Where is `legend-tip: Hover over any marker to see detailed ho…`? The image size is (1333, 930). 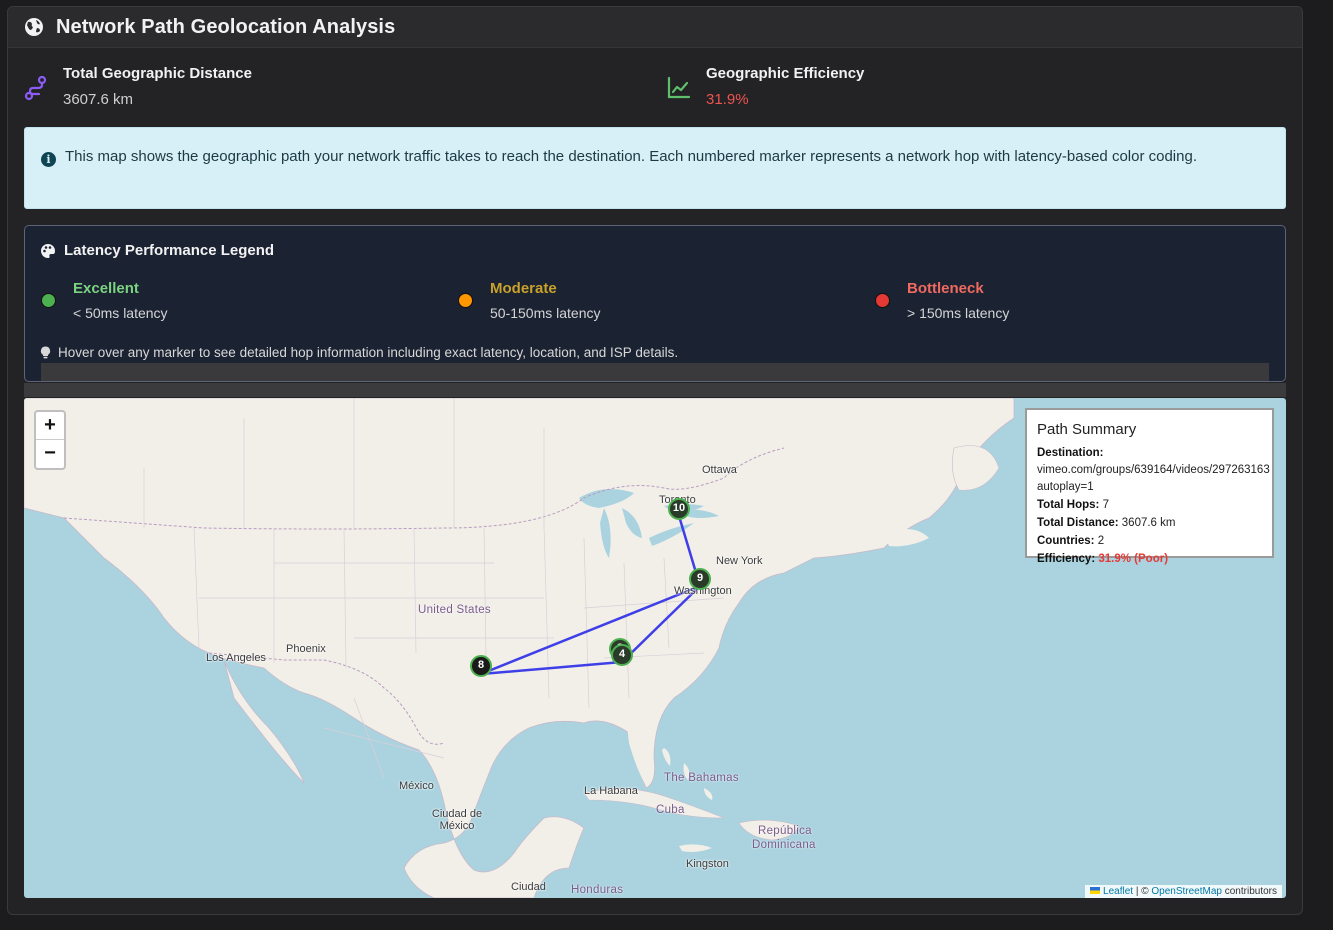
legend-tip: Hover over any marker to see detailed ho… is located at coordinates (359, 352).